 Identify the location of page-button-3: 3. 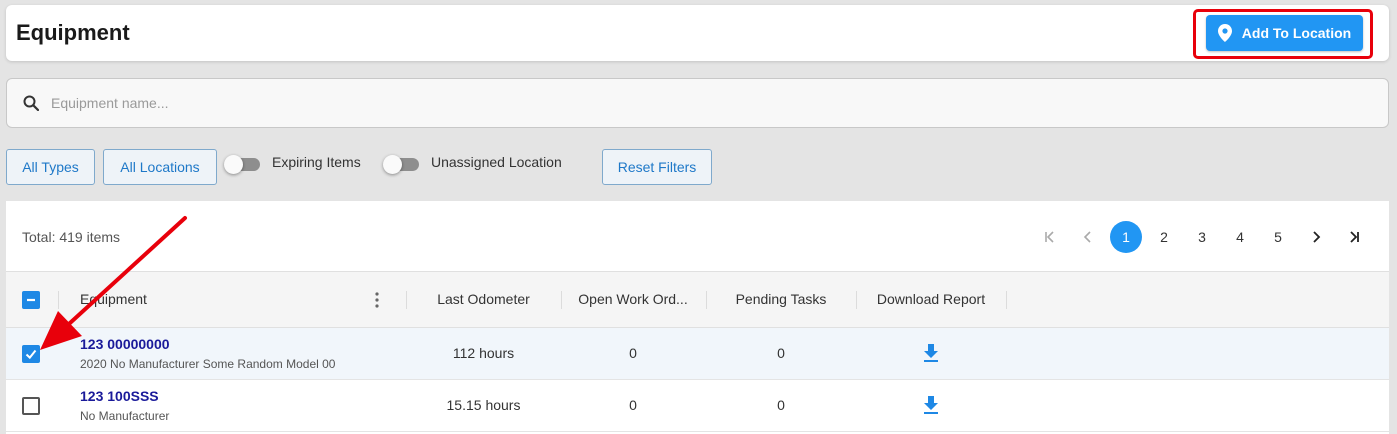
(1202, 237).